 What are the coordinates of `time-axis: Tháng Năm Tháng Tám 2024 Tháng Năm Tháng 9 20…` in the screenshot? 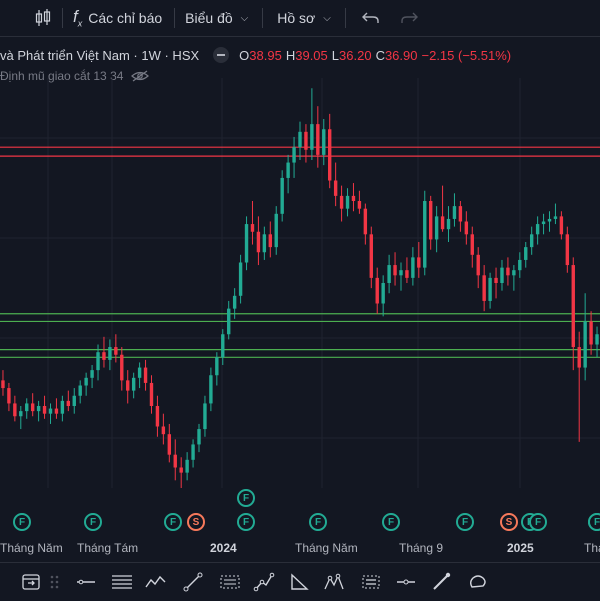 It's located at (300, 548).